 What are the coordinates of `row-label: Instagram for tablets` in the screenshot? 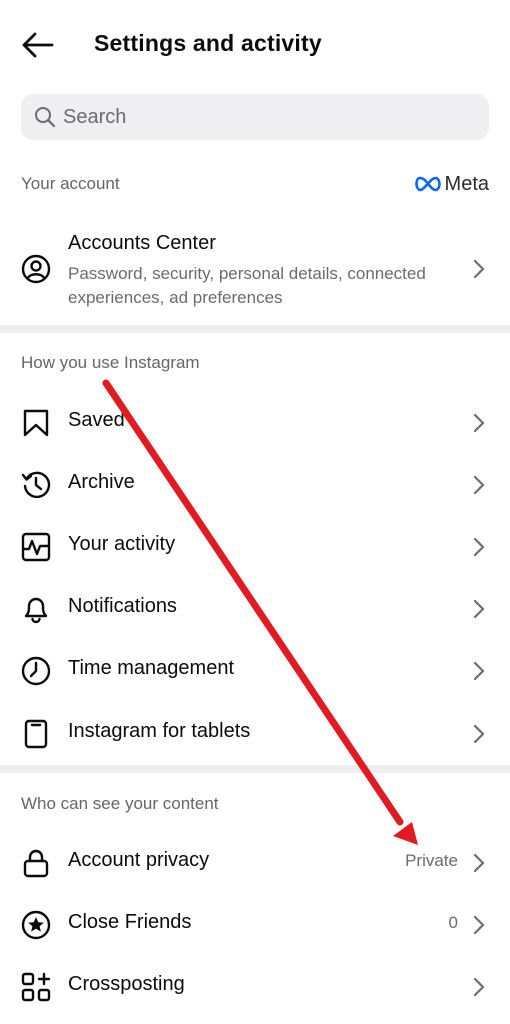 It's located at (159, 731).